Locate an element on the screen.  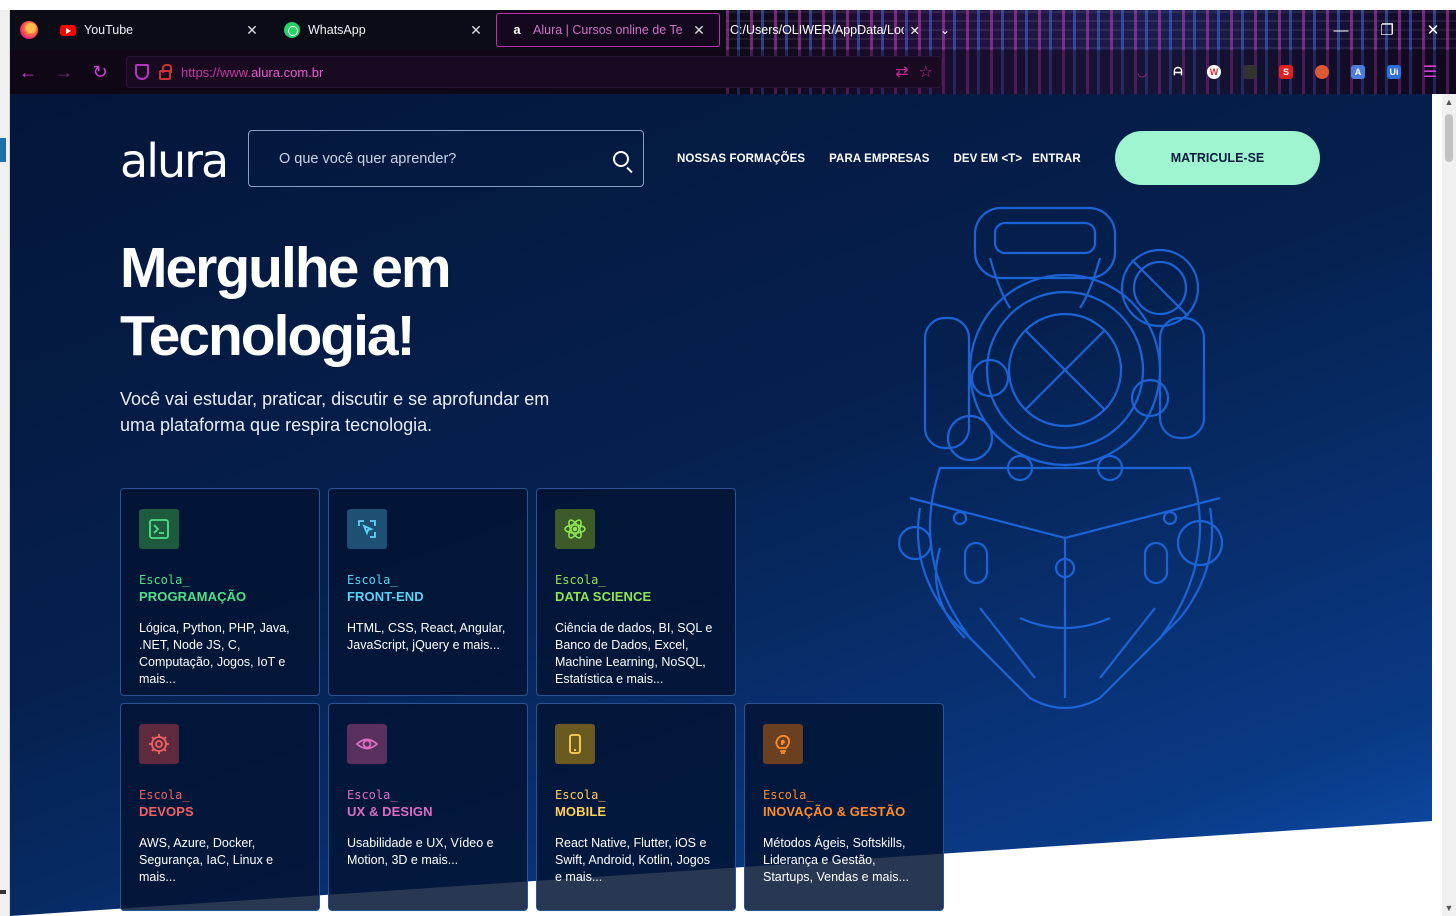
extension-icon: S is located at coordinates (1286, 72).